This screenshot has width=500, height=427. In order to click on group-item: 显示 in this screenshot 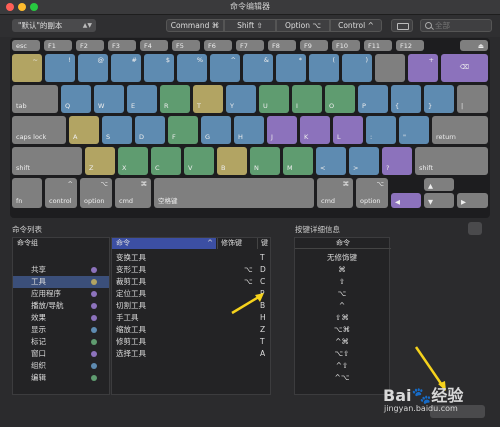, I will do `click(61, 330)`.